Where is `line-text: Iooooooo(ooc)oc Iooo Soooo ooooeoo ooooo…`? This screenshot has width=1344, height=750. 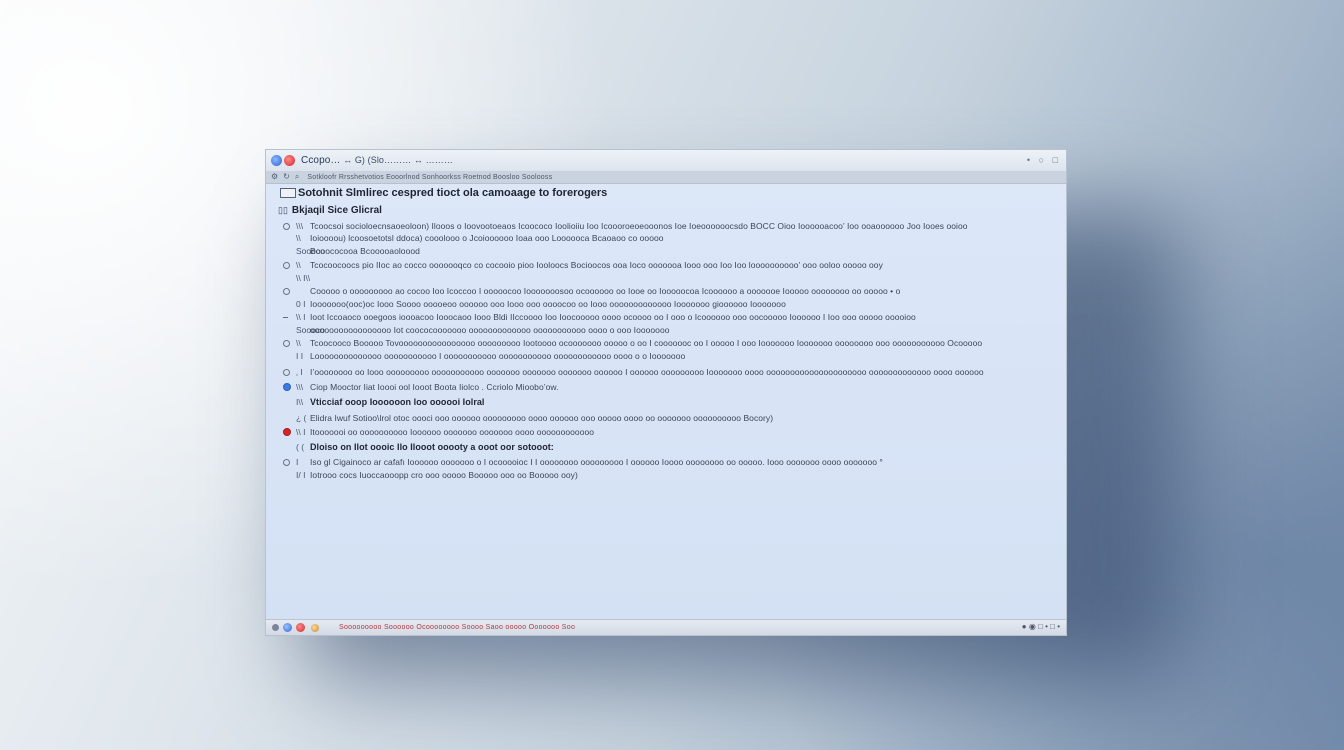 line-text: Iooooooo(ooc)oc Iooo Soooo ooooeoo ooooo… is located at coordinates (548, 304).